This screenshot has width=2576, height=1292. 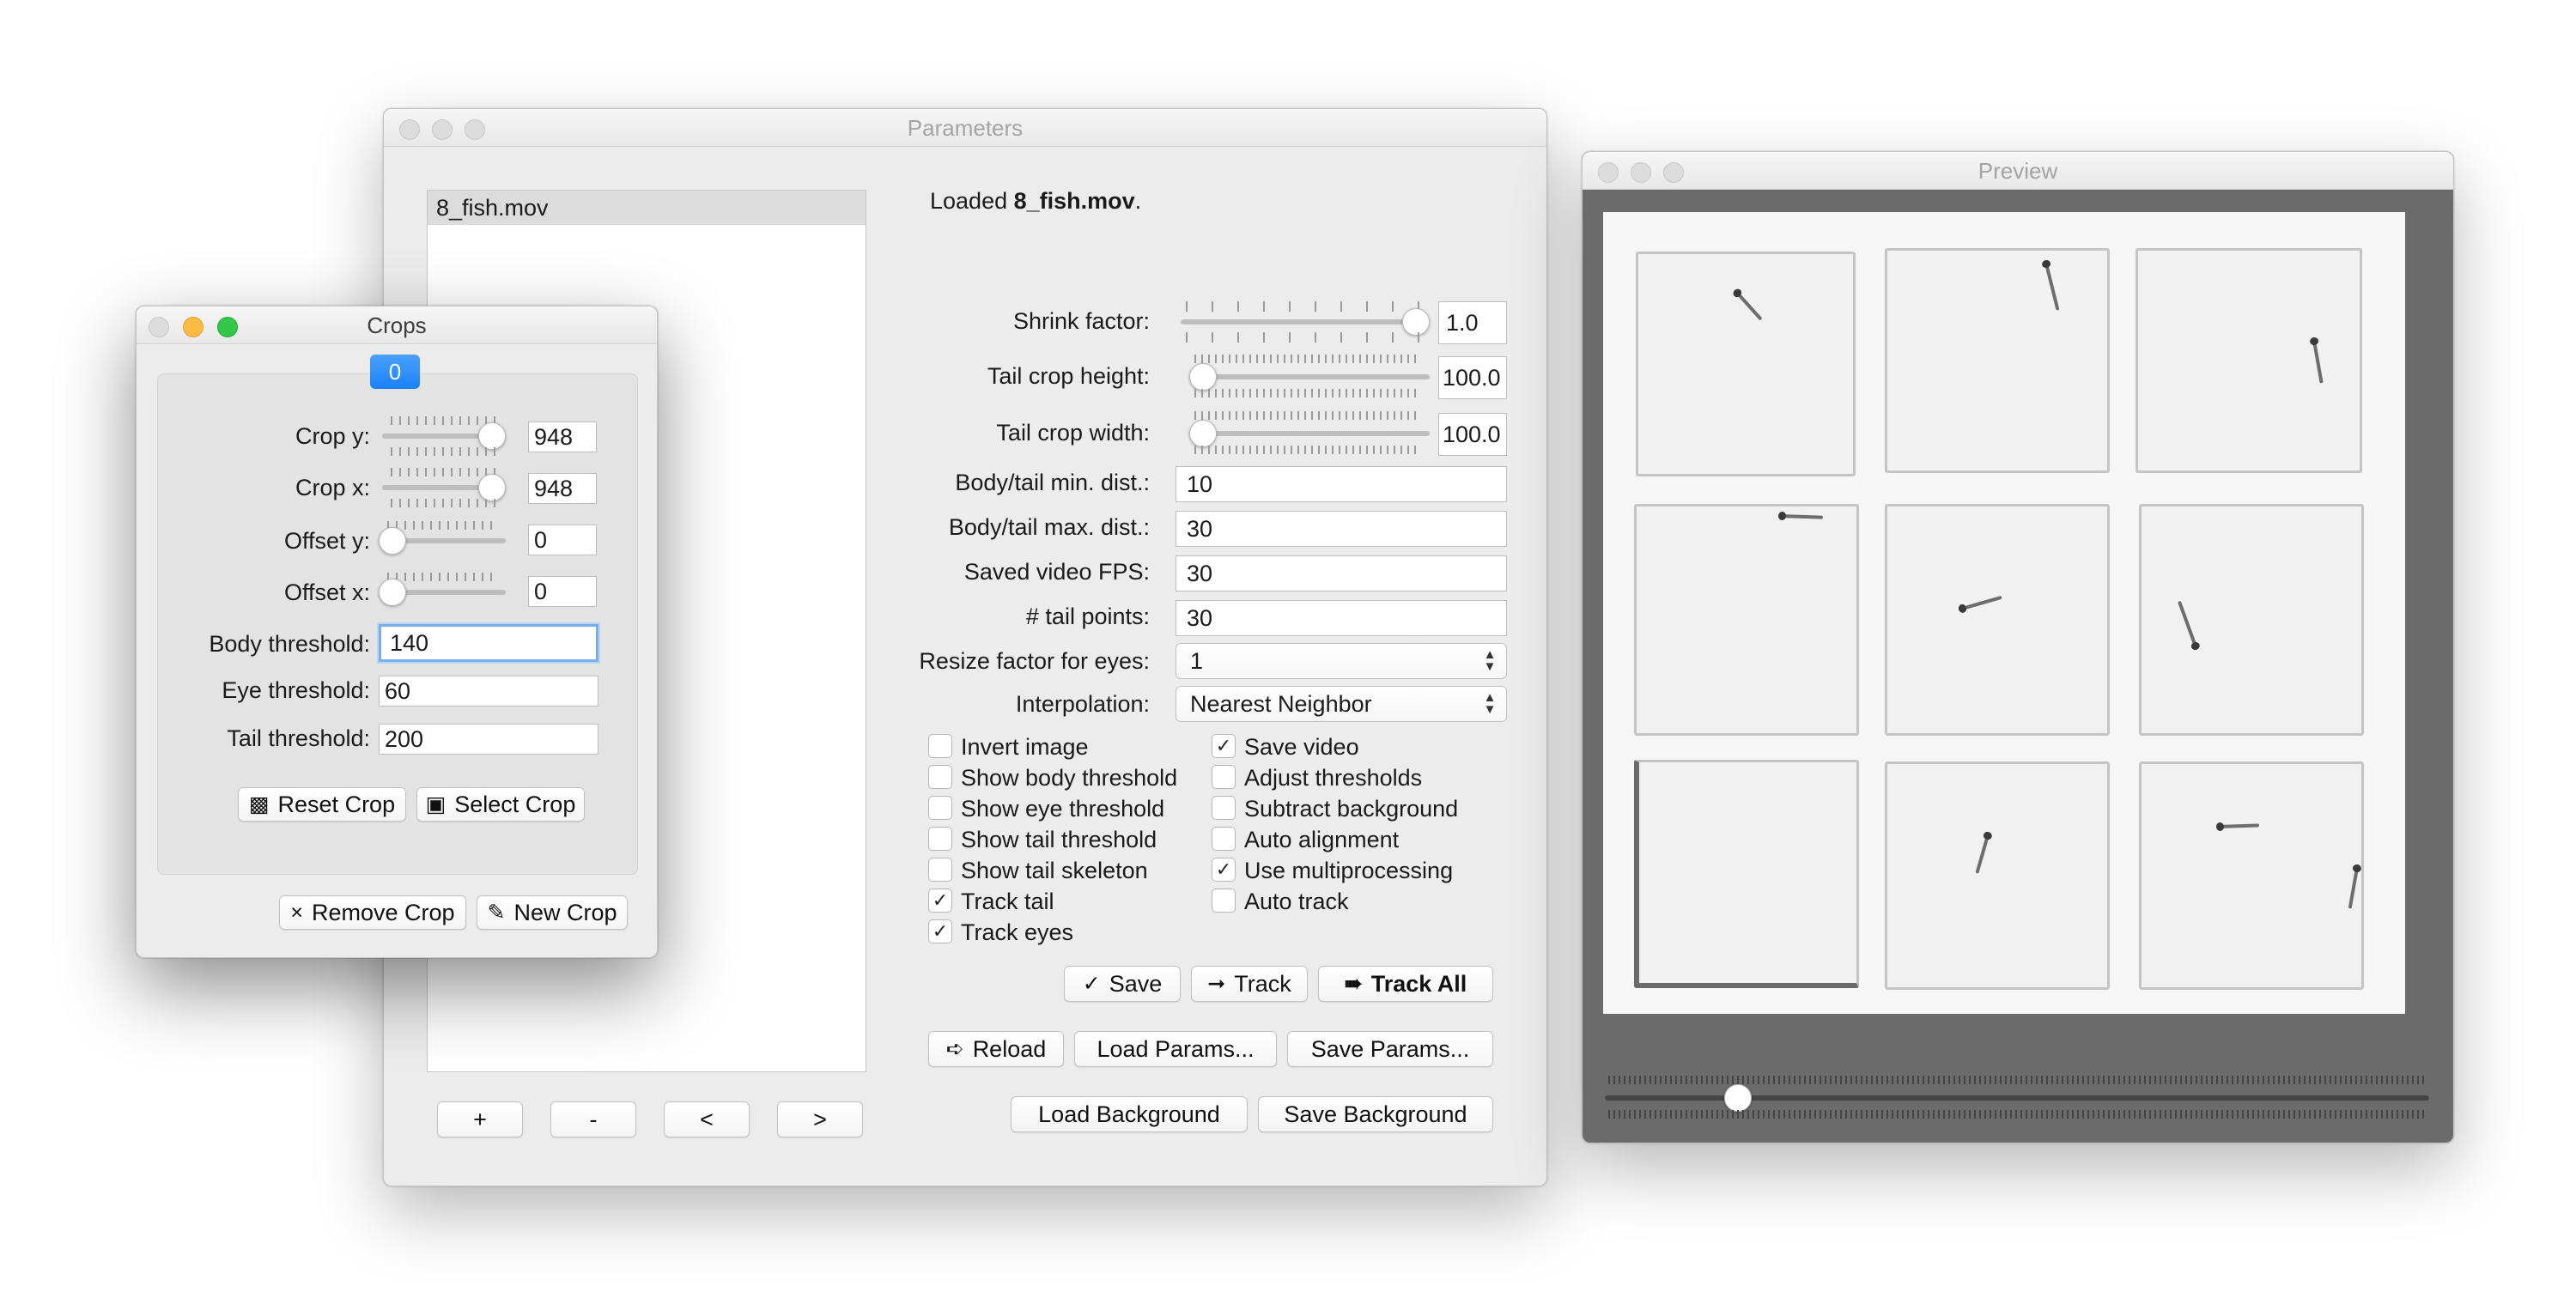 What do you see at coordinates (1069, 778) in the screenshot?
I see `show-body-threshold-label: Show body threshold` at bounding box center [1069, 778].